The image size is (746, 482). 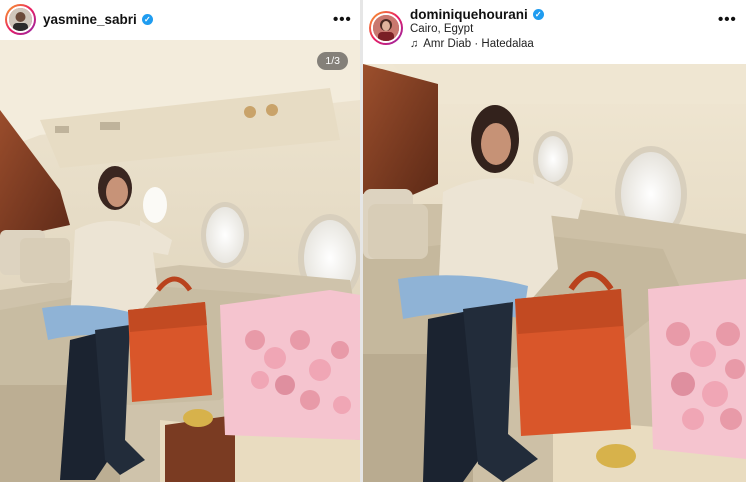 I want to click on username: yasmine_sabri ✓, so click(x=98, y=19).